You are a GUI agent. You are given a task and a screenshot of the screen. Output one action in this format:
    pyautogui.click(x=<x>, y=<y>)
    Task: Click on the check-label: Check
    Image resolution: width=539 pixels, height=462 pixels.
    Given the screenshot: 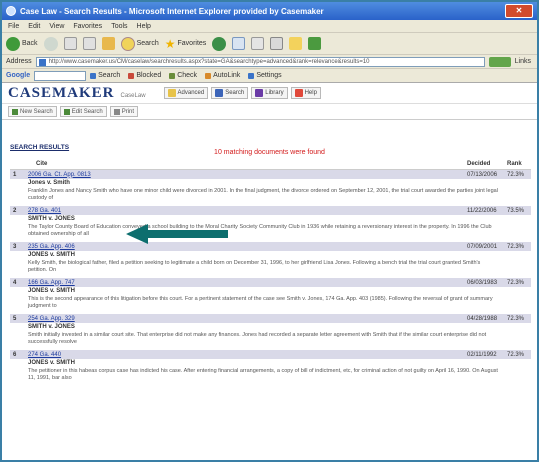 What is the action you would take?
    pyautogui.click(x=187, y=75)
    